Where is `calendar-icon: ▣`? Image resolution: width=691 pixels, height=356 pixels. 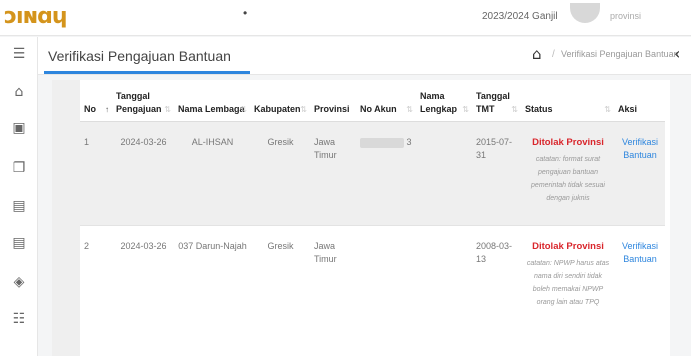 calendar-icon: ▣ is located at coordinates (19, 128).